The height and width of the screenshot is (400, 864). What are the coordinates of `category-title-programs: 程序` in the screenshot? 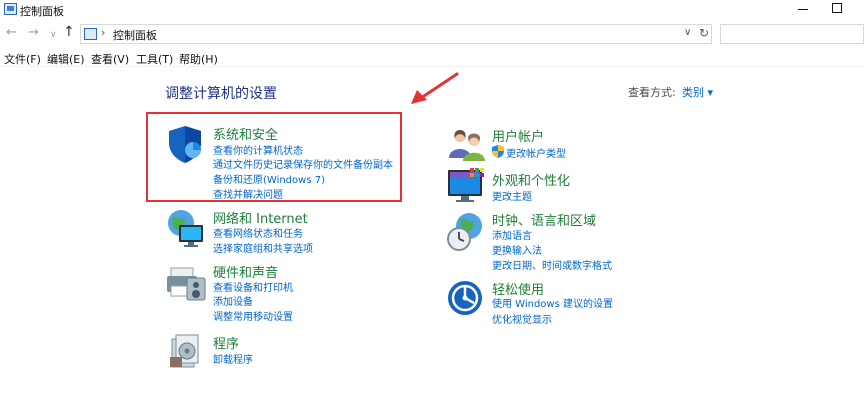 It's located at (226, 342).